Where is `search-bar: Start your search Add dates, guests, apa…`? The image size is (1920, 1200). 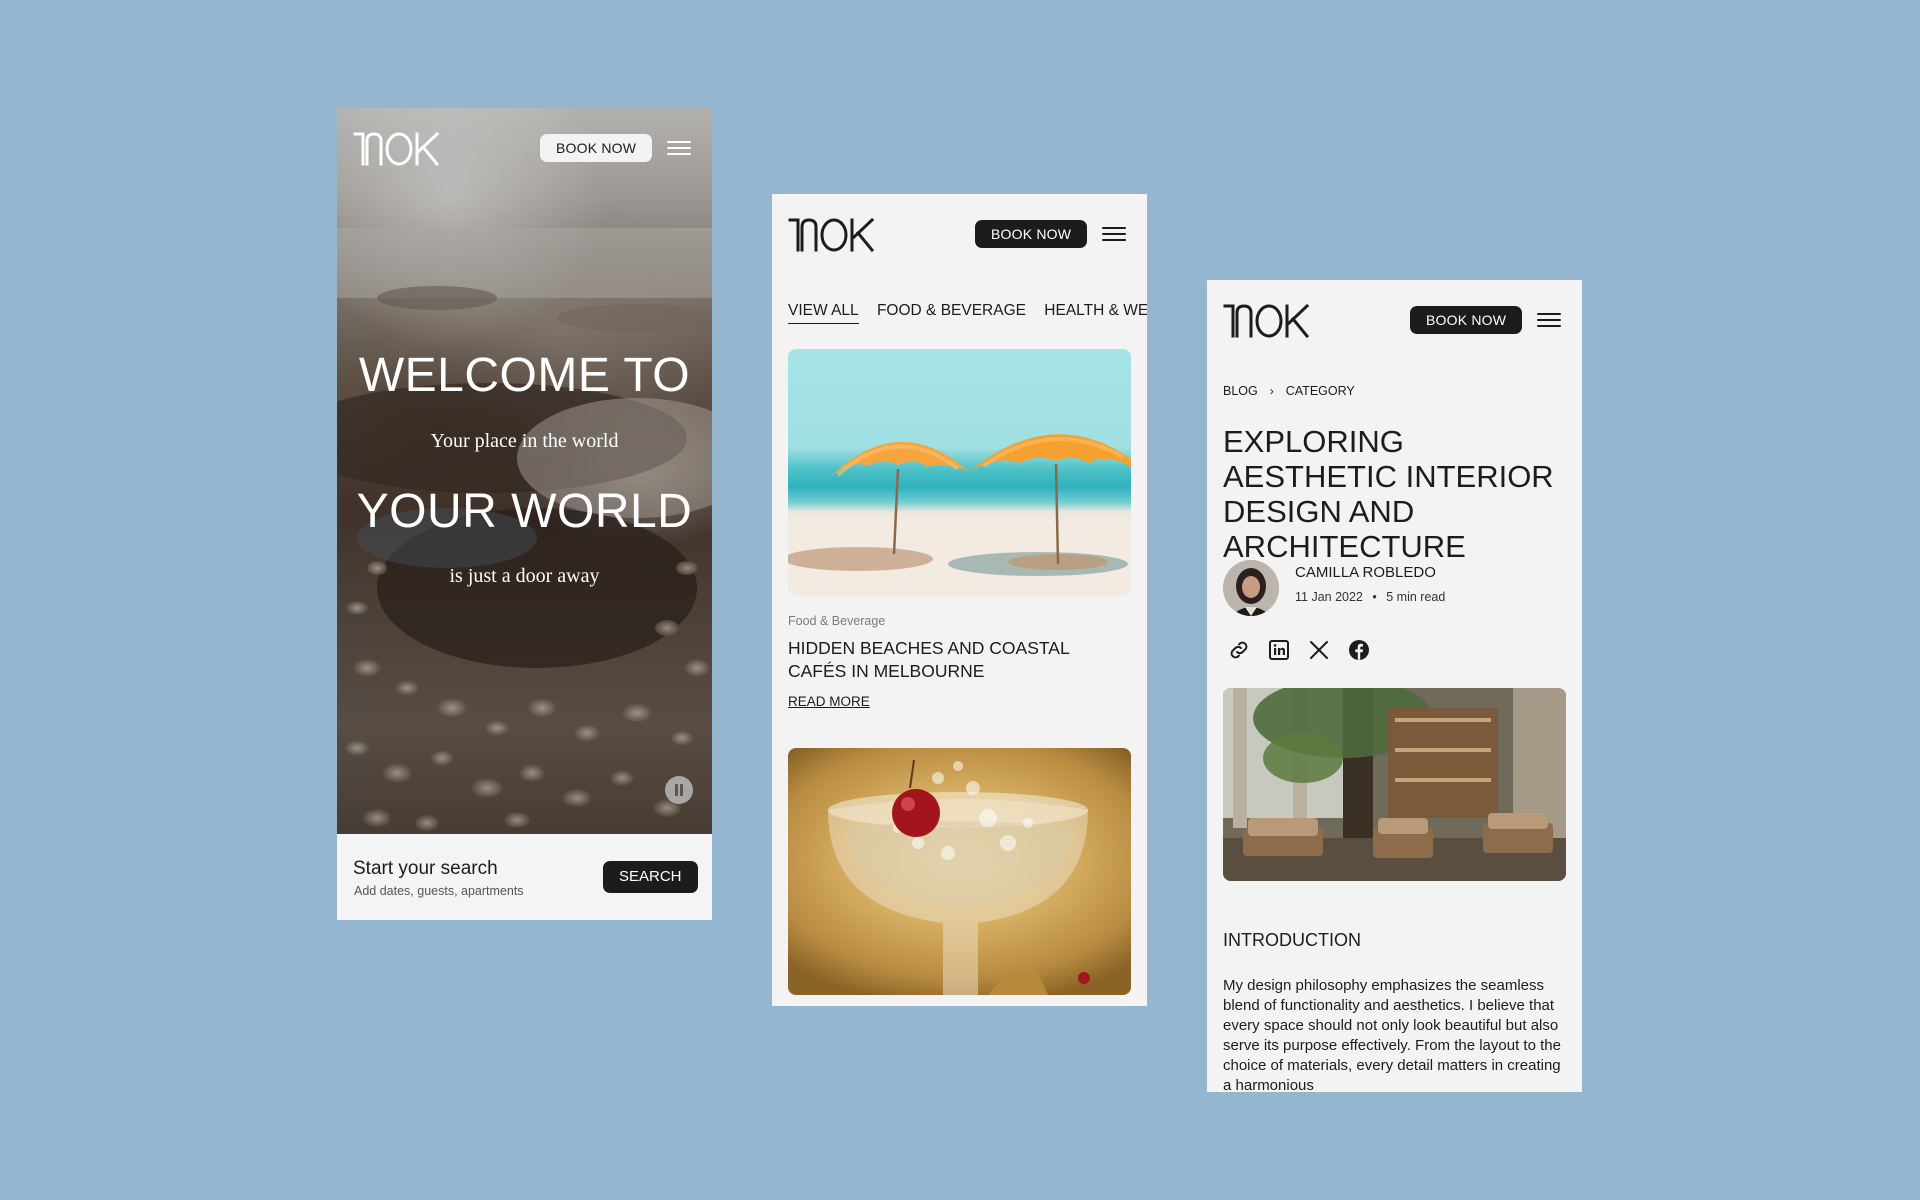
search-bar: Start your search Add dates, guests, apa… is located at coordinates (524, 877).